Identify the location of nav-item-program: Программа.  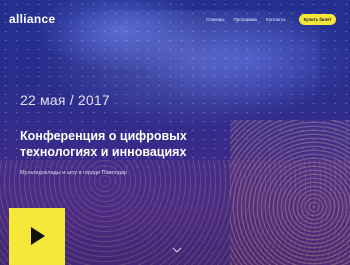
(245, 19).